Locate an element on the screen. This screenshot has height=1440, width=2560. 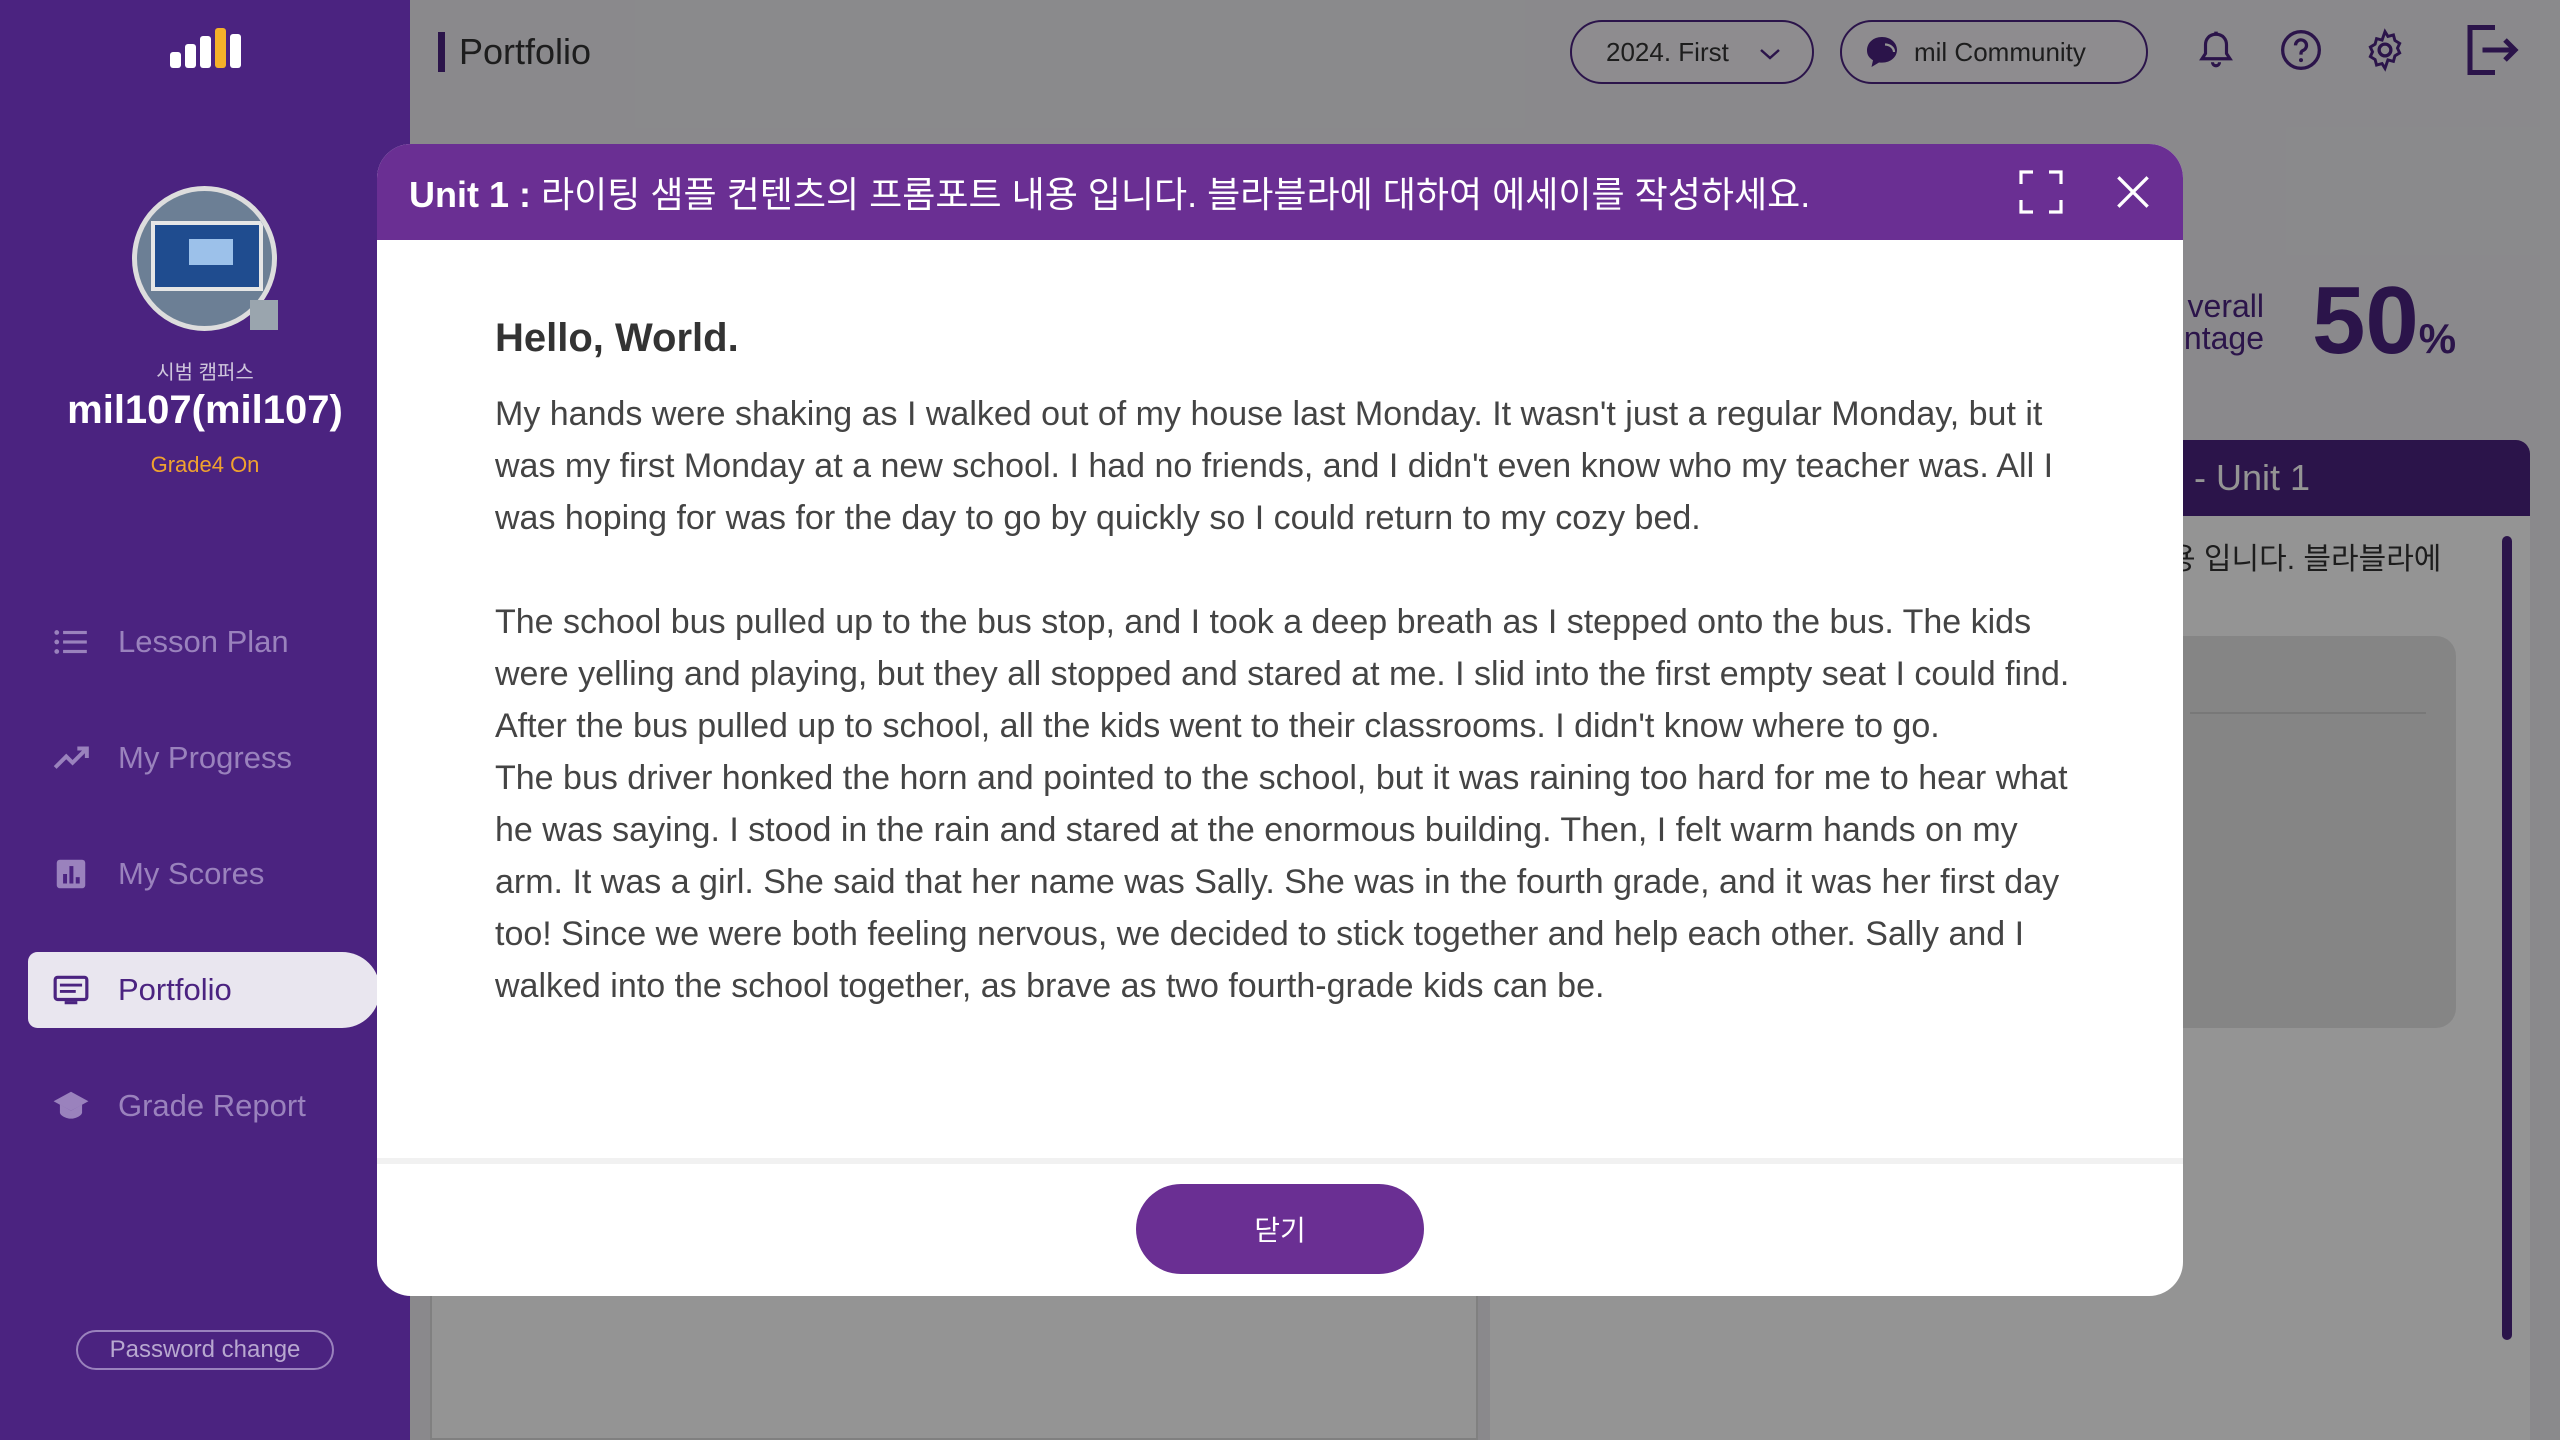
sidebar-item-label: Portfolio is located at coordinates (175, 989).